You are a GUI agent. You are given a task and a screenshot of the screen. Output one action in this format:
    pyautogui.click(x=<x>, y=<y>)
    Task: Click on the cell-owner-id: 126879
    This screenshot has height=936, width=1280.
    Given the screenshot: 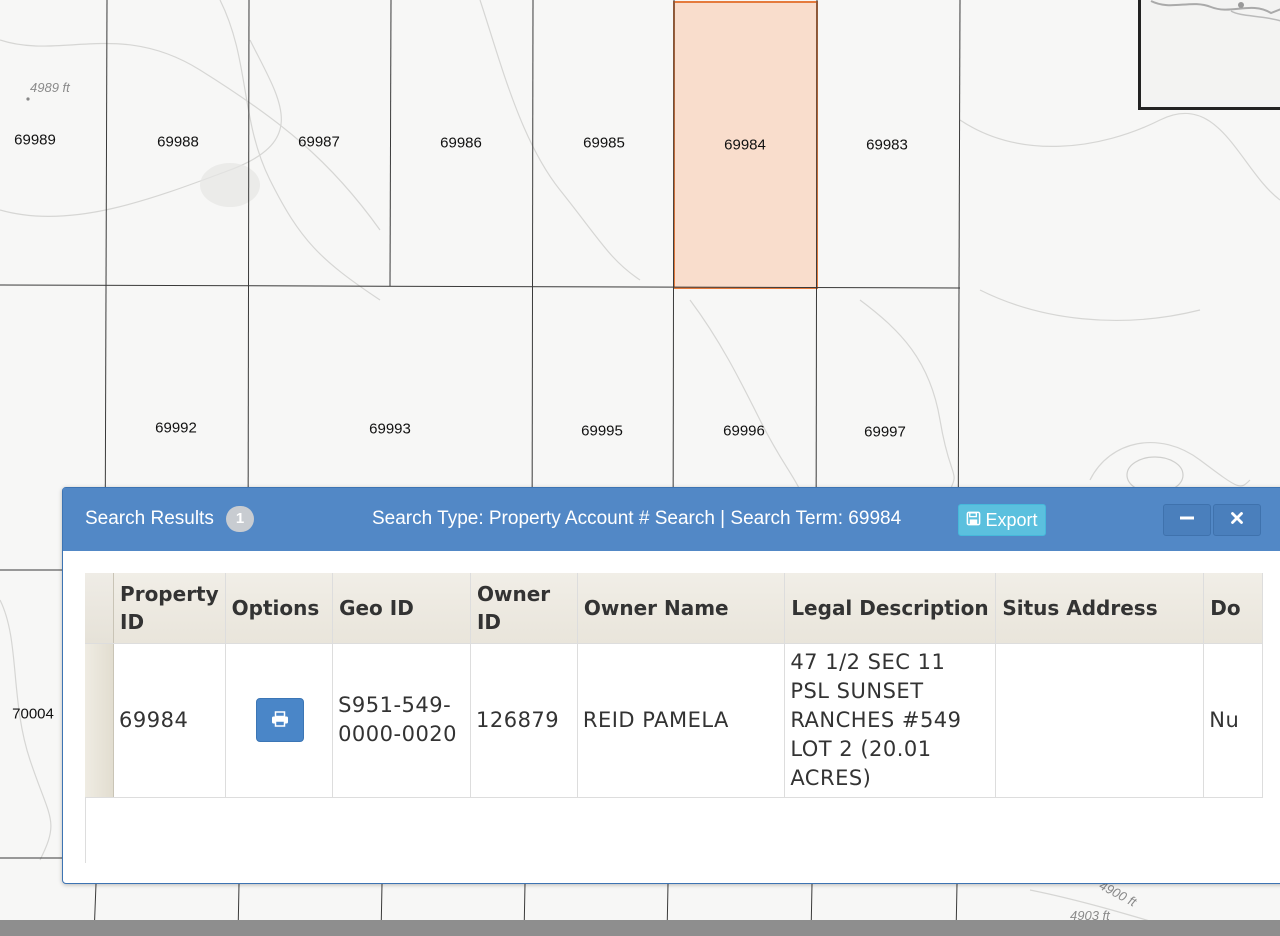 What is the action you would take?
    pyautogui.click(x=524, y=720)
    